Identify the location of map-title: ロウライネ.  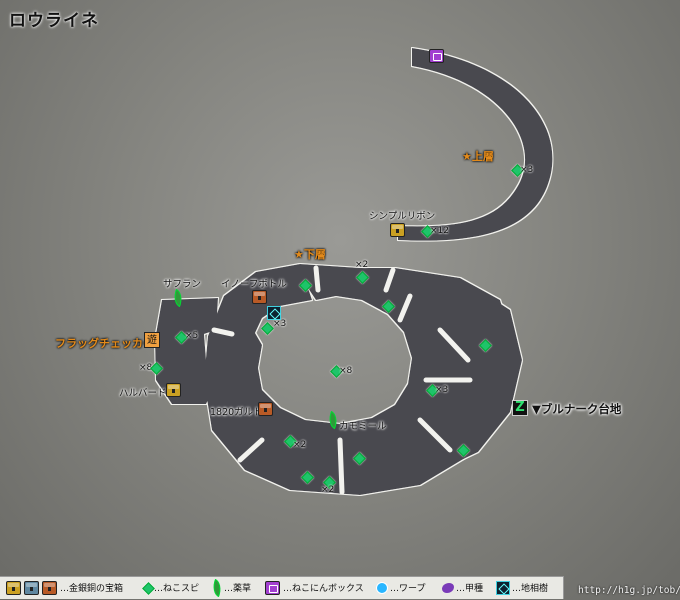
(54, 21).